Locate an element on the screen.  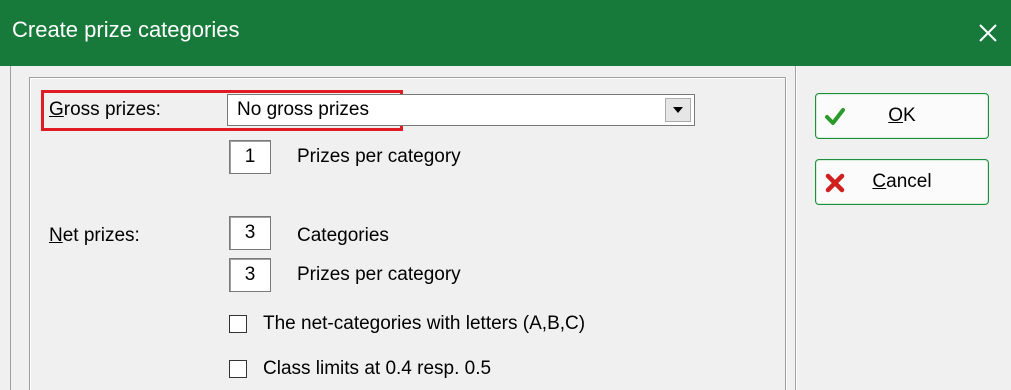
dropdown-arrow-button is located at coordinates (678, 110).